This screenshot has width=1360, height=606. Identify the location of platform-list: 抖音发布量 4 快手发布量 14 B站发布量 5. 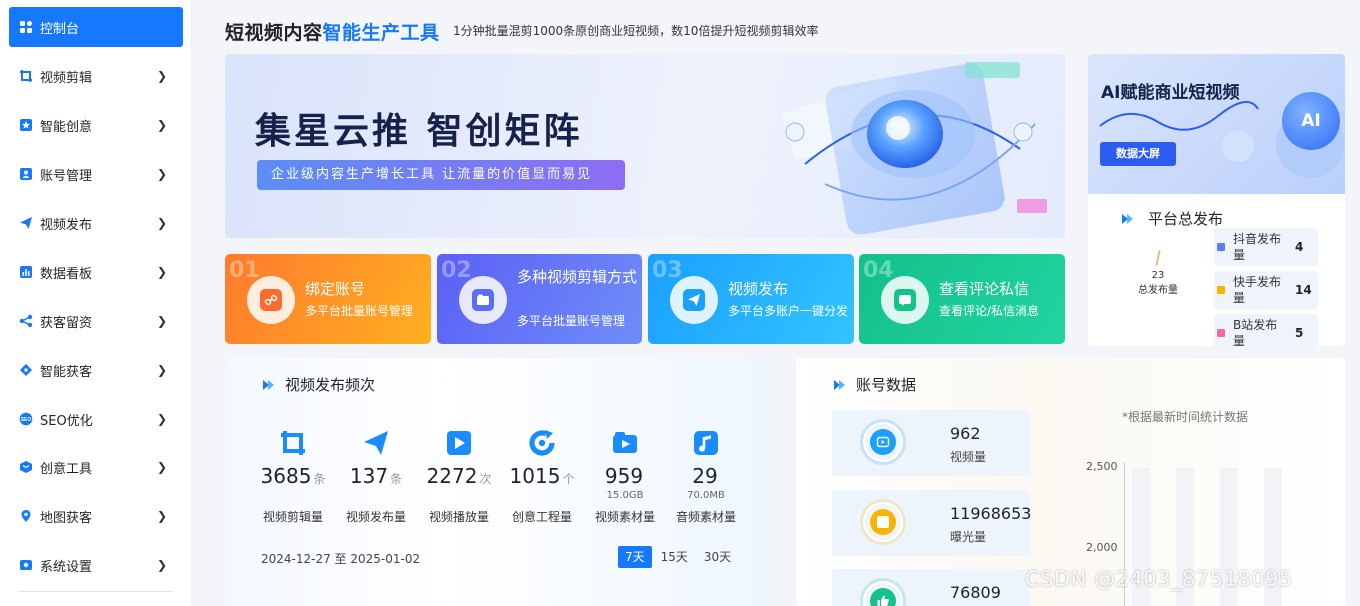
(1266, 287).